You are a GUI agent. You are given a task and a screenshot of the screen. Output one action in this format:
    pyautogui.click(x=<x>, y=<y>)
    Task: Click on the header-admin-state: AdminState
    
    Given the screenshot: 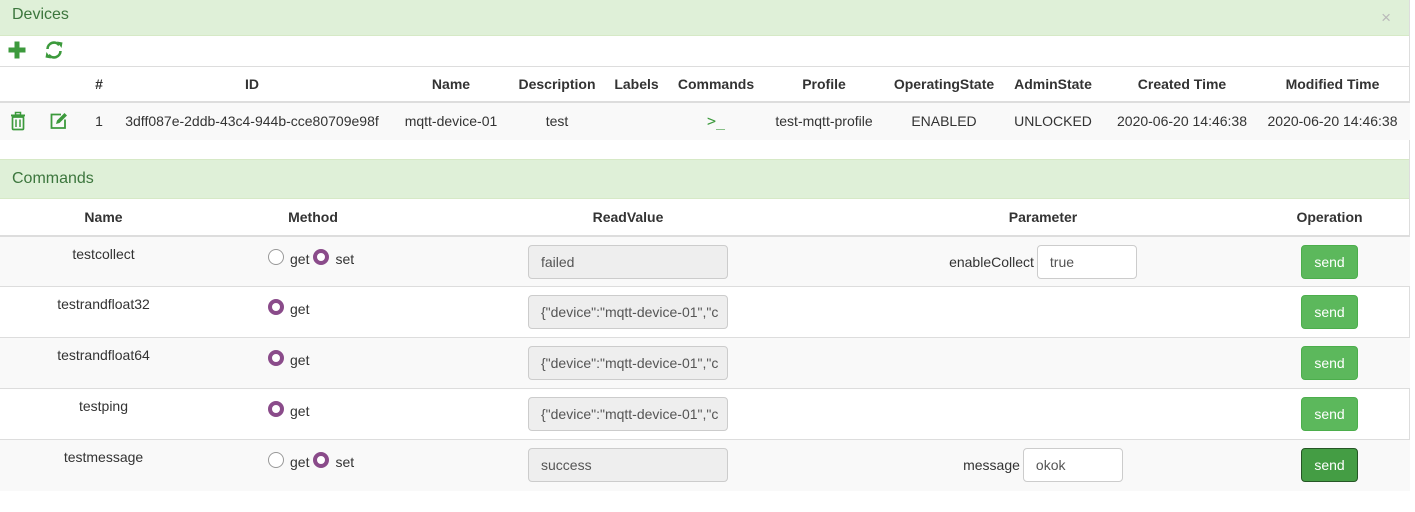 What is the action you would take?
    pyautogui.click(x=1053, y=84)
    